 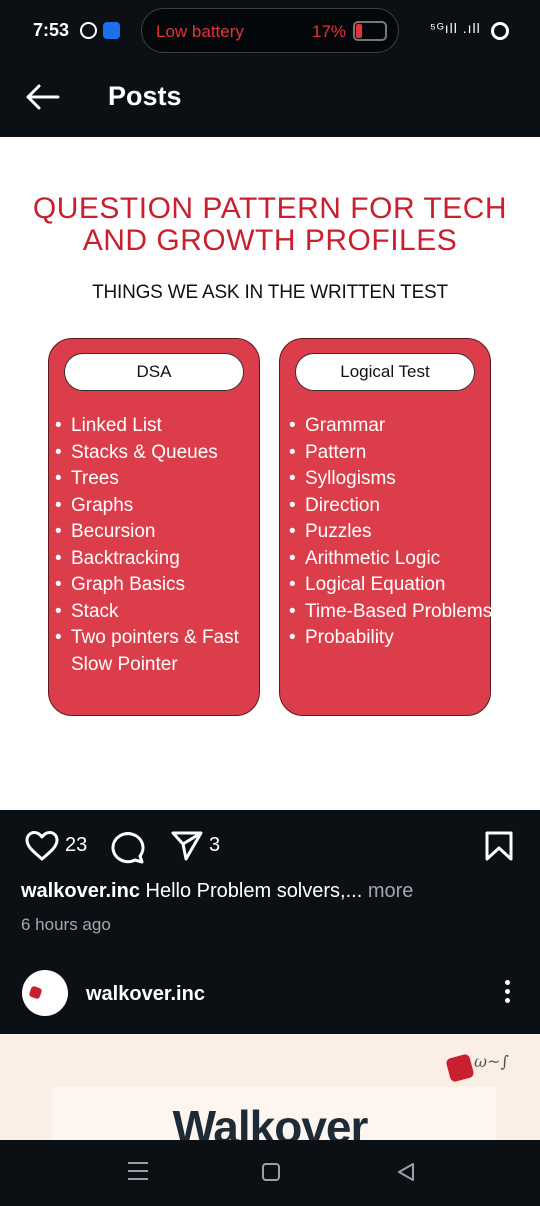 I want to click on top-bar: Posts, so click(x=270, y=98).